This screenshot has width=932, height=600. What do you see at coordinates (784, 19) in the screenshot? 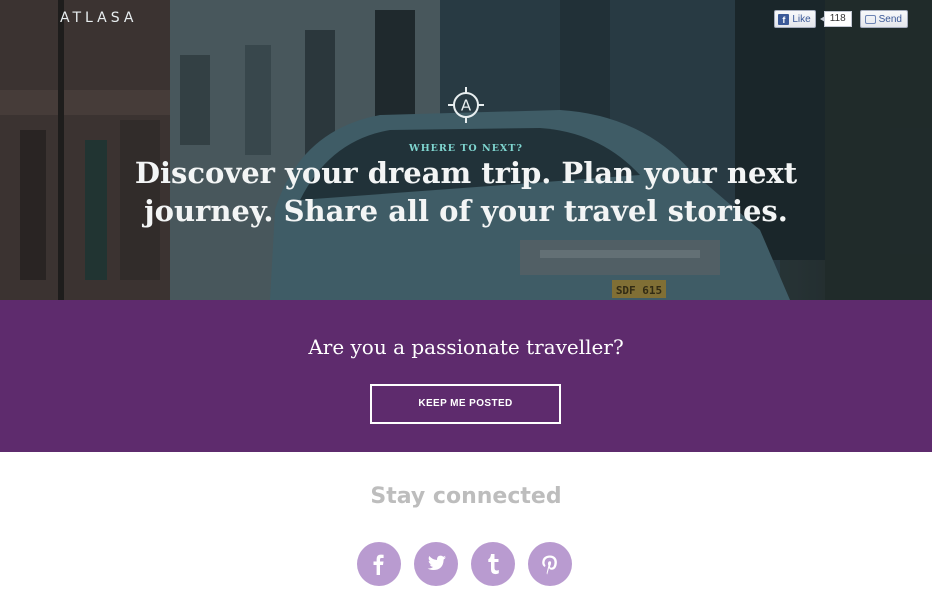
I see `facebook-icon: f` at bounding box center [784, 19].